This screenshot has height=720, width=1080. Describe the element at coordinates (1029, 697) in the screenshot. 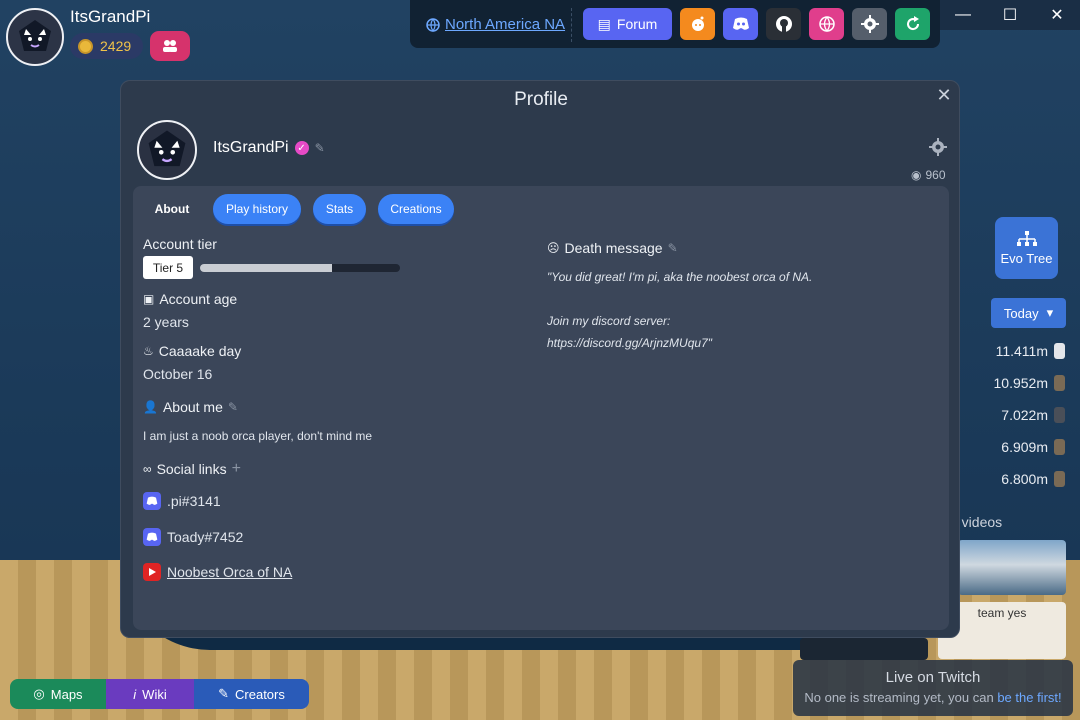

I see `be-first-link: be the first!` at that location.